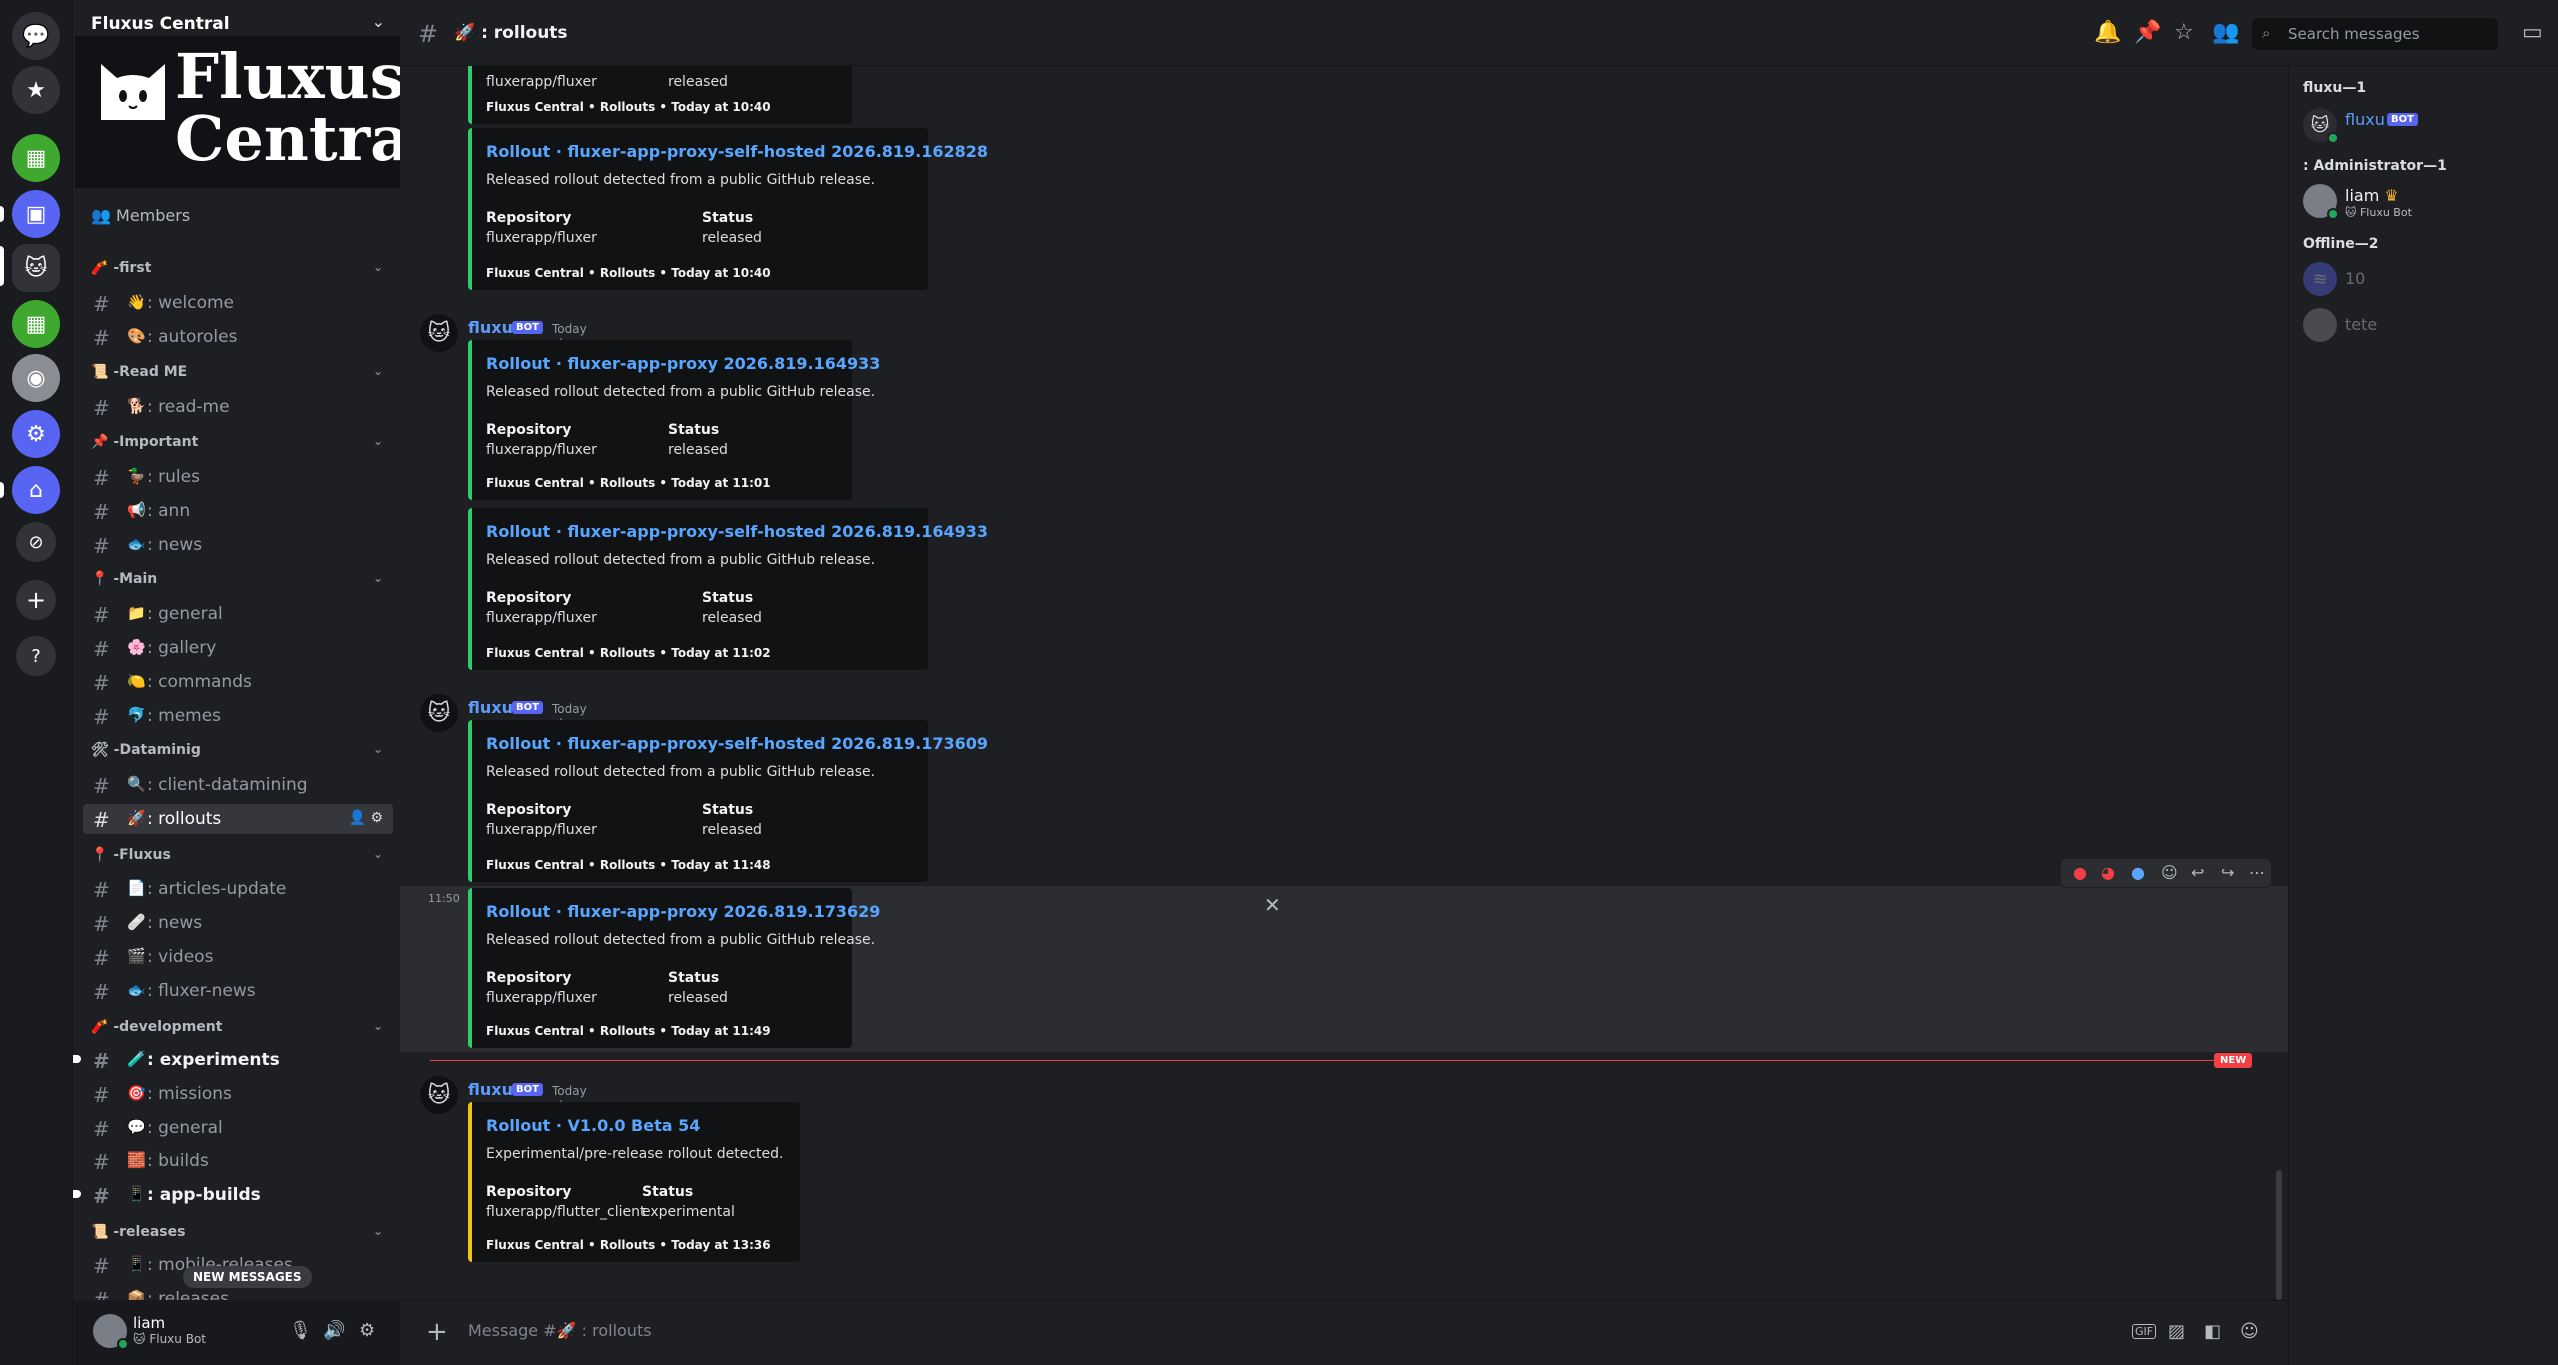  Describe the element at coordinates (437, 1332) in the screenshot. I see `attach-plus-icon: +` at that location.